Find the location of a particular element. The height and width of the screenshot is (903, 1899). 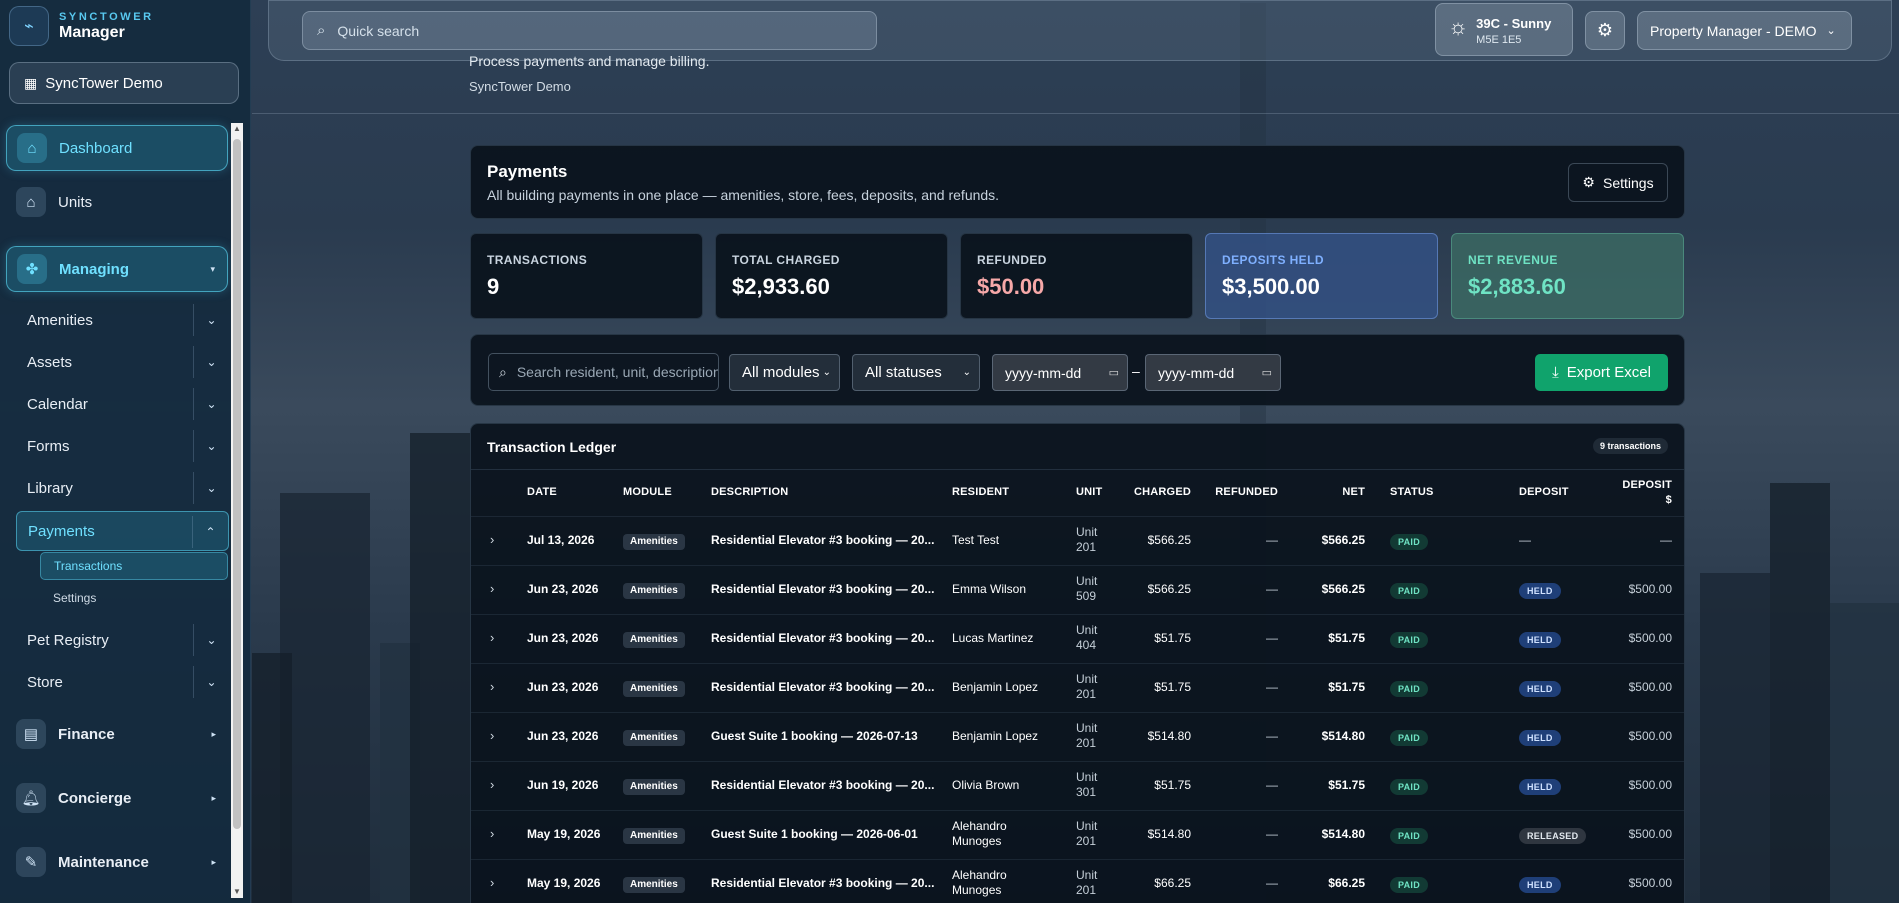

row-charged: $566.25 is located at coordinates (1169, 589).